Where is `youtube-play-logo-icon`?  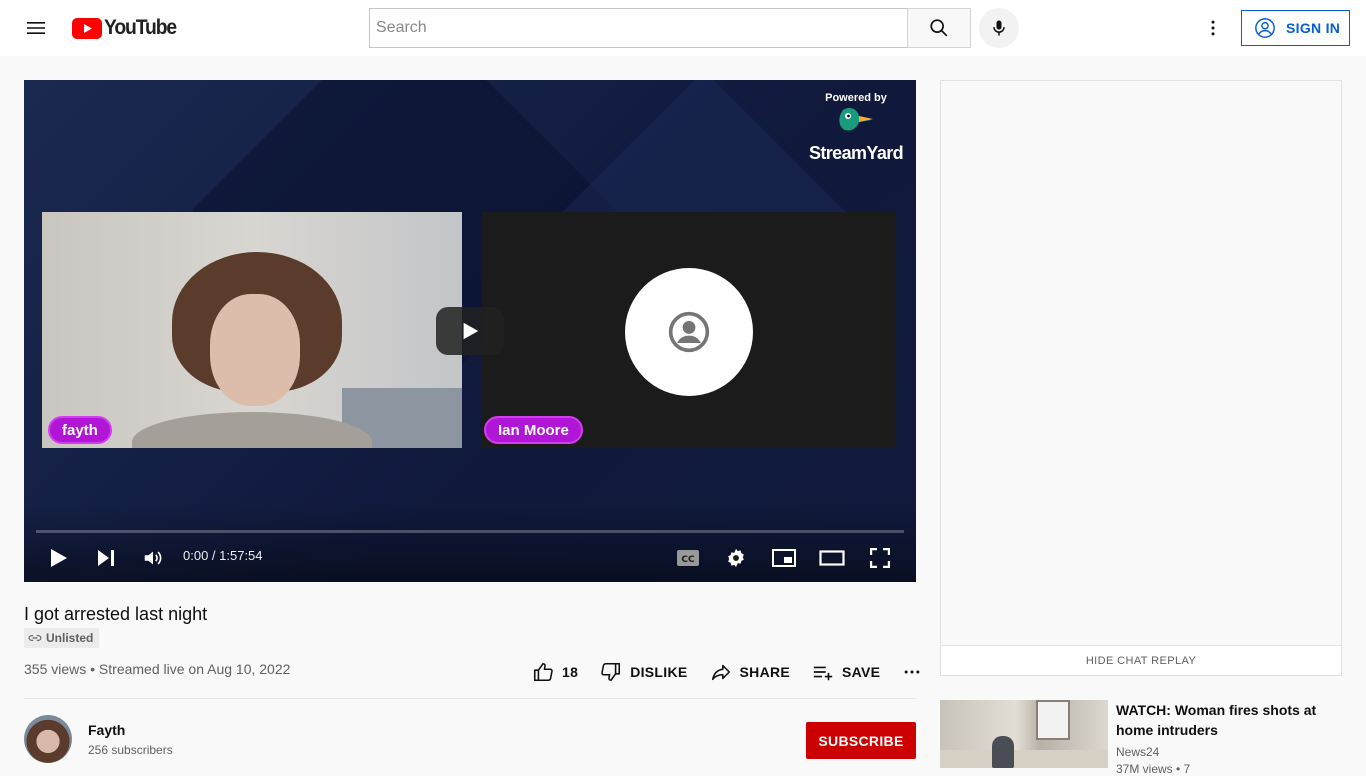
youtube-play-logo-icon is located at coordinates (87, 28).